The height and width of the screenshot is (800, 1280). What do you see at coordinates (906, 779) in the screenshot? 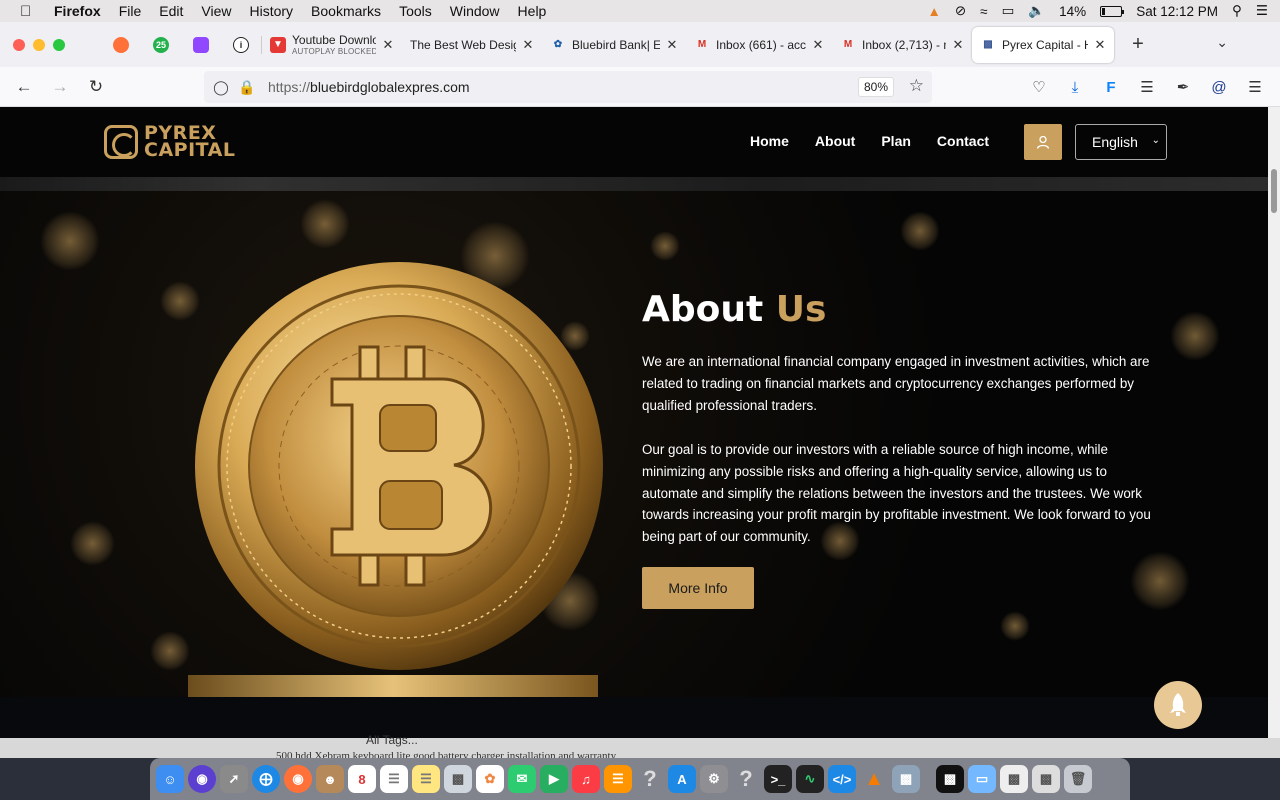
I see `image-capture-icon: ▩` at bounding box center [906, 779].